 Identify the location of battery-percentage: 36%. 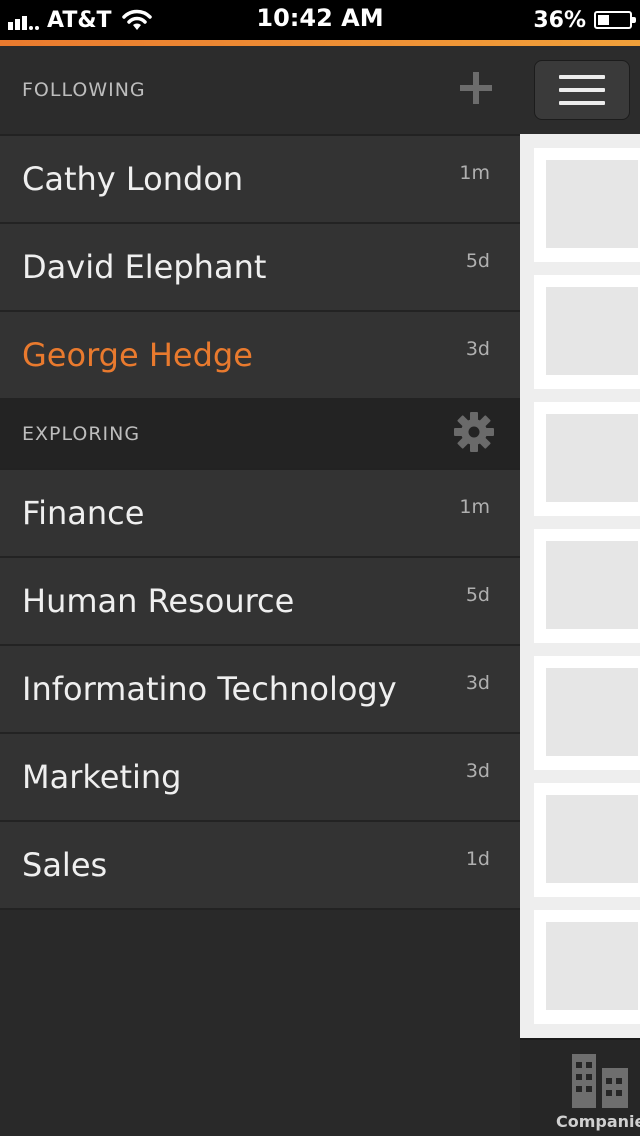
(559, 20).